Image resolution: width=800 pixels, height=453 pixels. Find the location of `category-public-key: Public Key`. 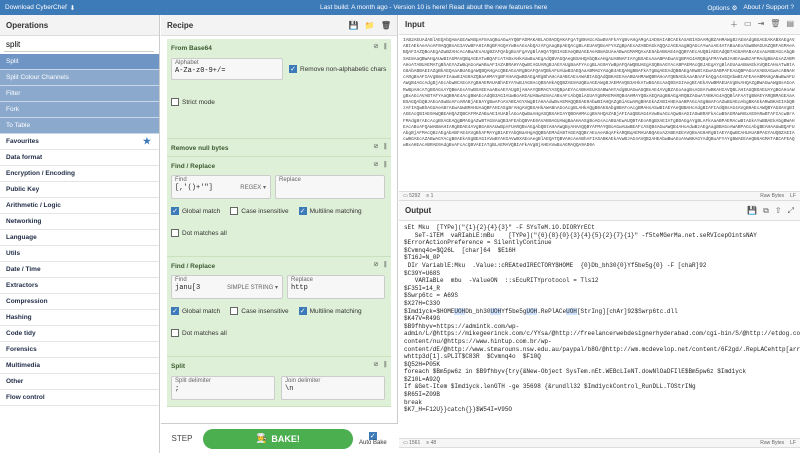

category-public-key: Public Key is located at coordinates (79, 190).